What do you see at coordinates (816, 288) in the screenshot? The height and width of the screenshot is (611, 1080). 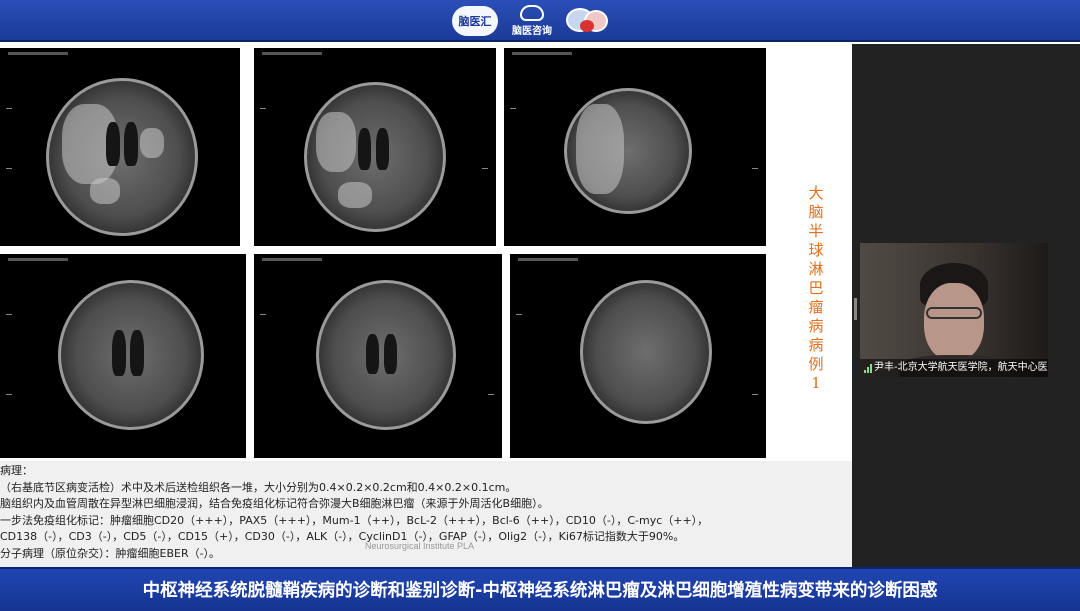 I see `slide-title: 大脑半球淋巴瘤病 病例1` at bounding box center [816, 288].